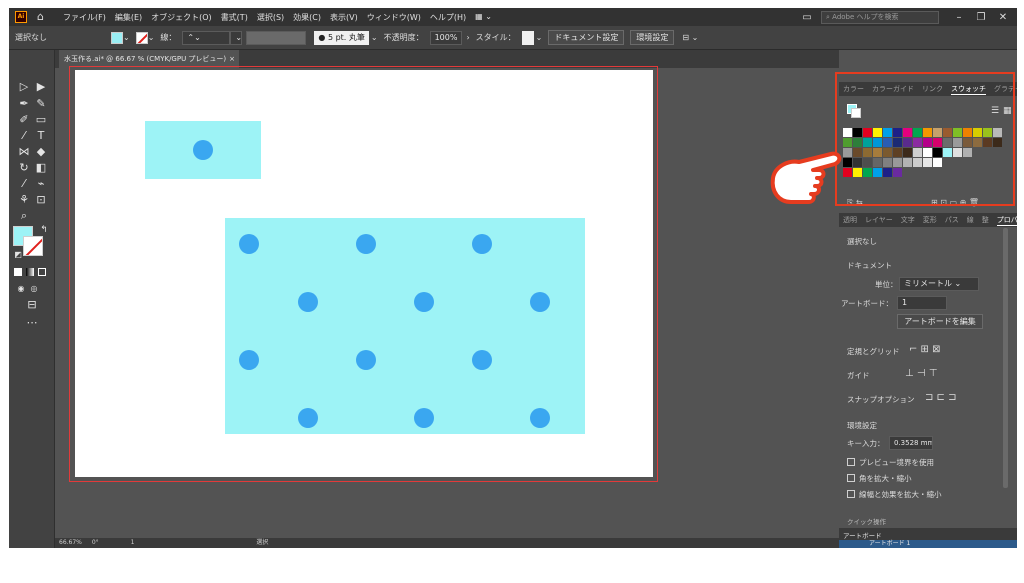 This screenshot has width=1024, height=583. I want to click on reflect-tool-icon: ⋈, so click(24, 151).